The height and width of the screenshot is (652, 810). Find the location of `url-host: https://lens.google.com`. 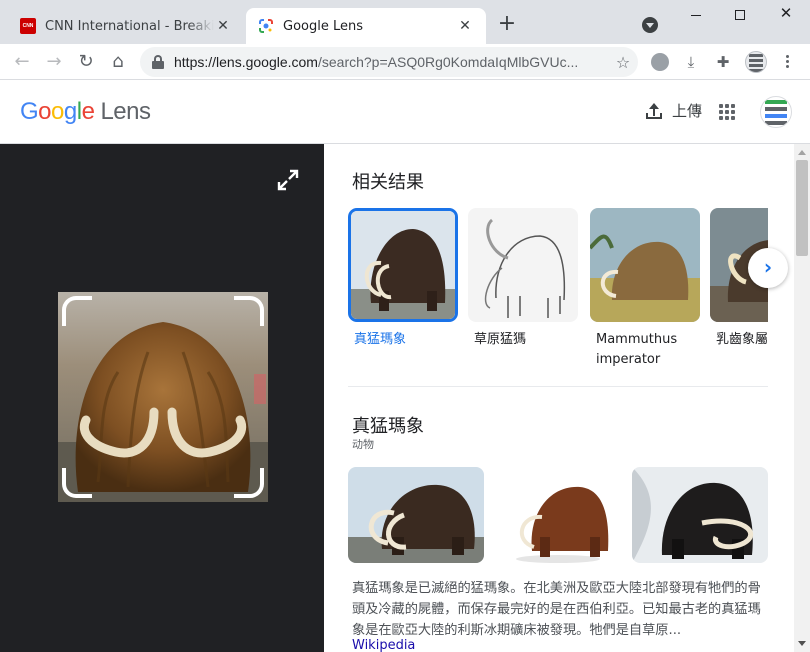

url-host: https://lens.google.com is located at coordinates (246, 62).